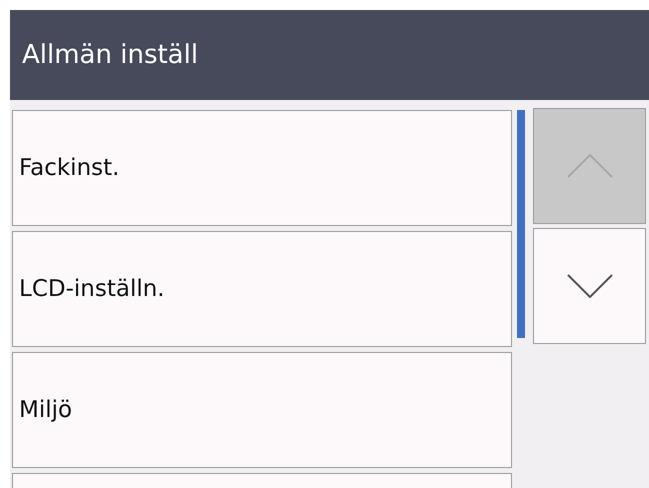 This screenshot has width=649, height=488. I want to click on chevron-up-icon, so click(589, 166).